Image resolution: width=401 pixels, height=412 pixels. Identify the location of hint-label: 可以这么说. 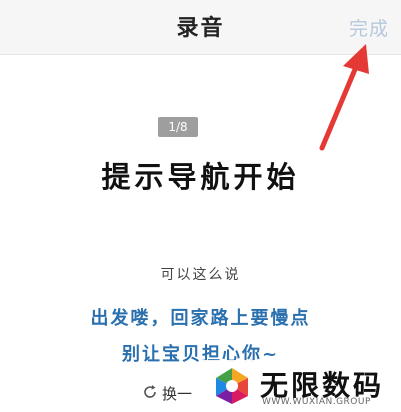
(200, 275).